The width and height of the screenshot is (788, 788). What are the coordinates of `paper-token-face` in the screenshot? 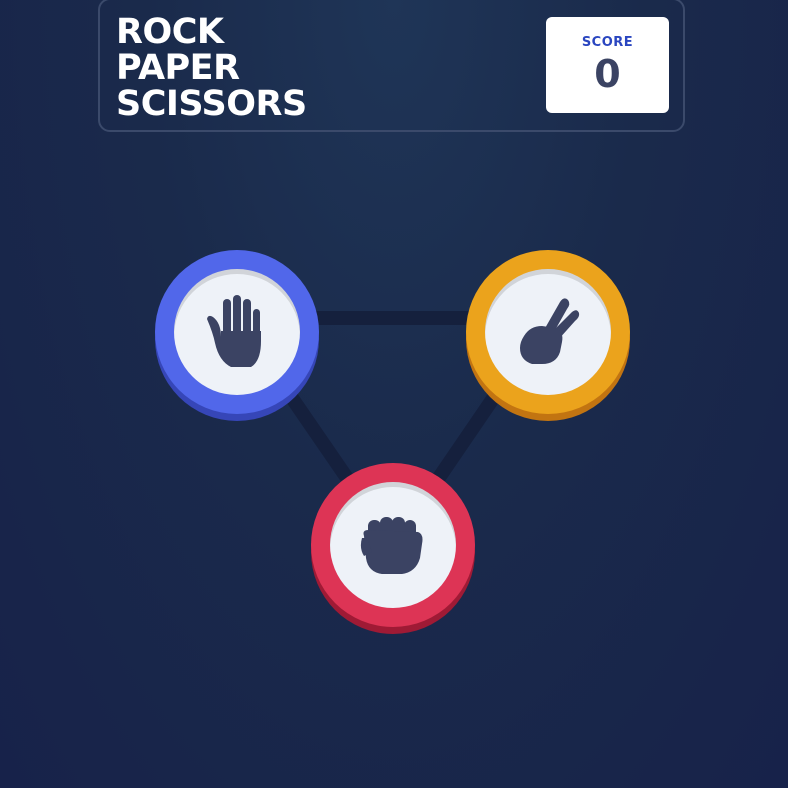 It's located at (237, 332).